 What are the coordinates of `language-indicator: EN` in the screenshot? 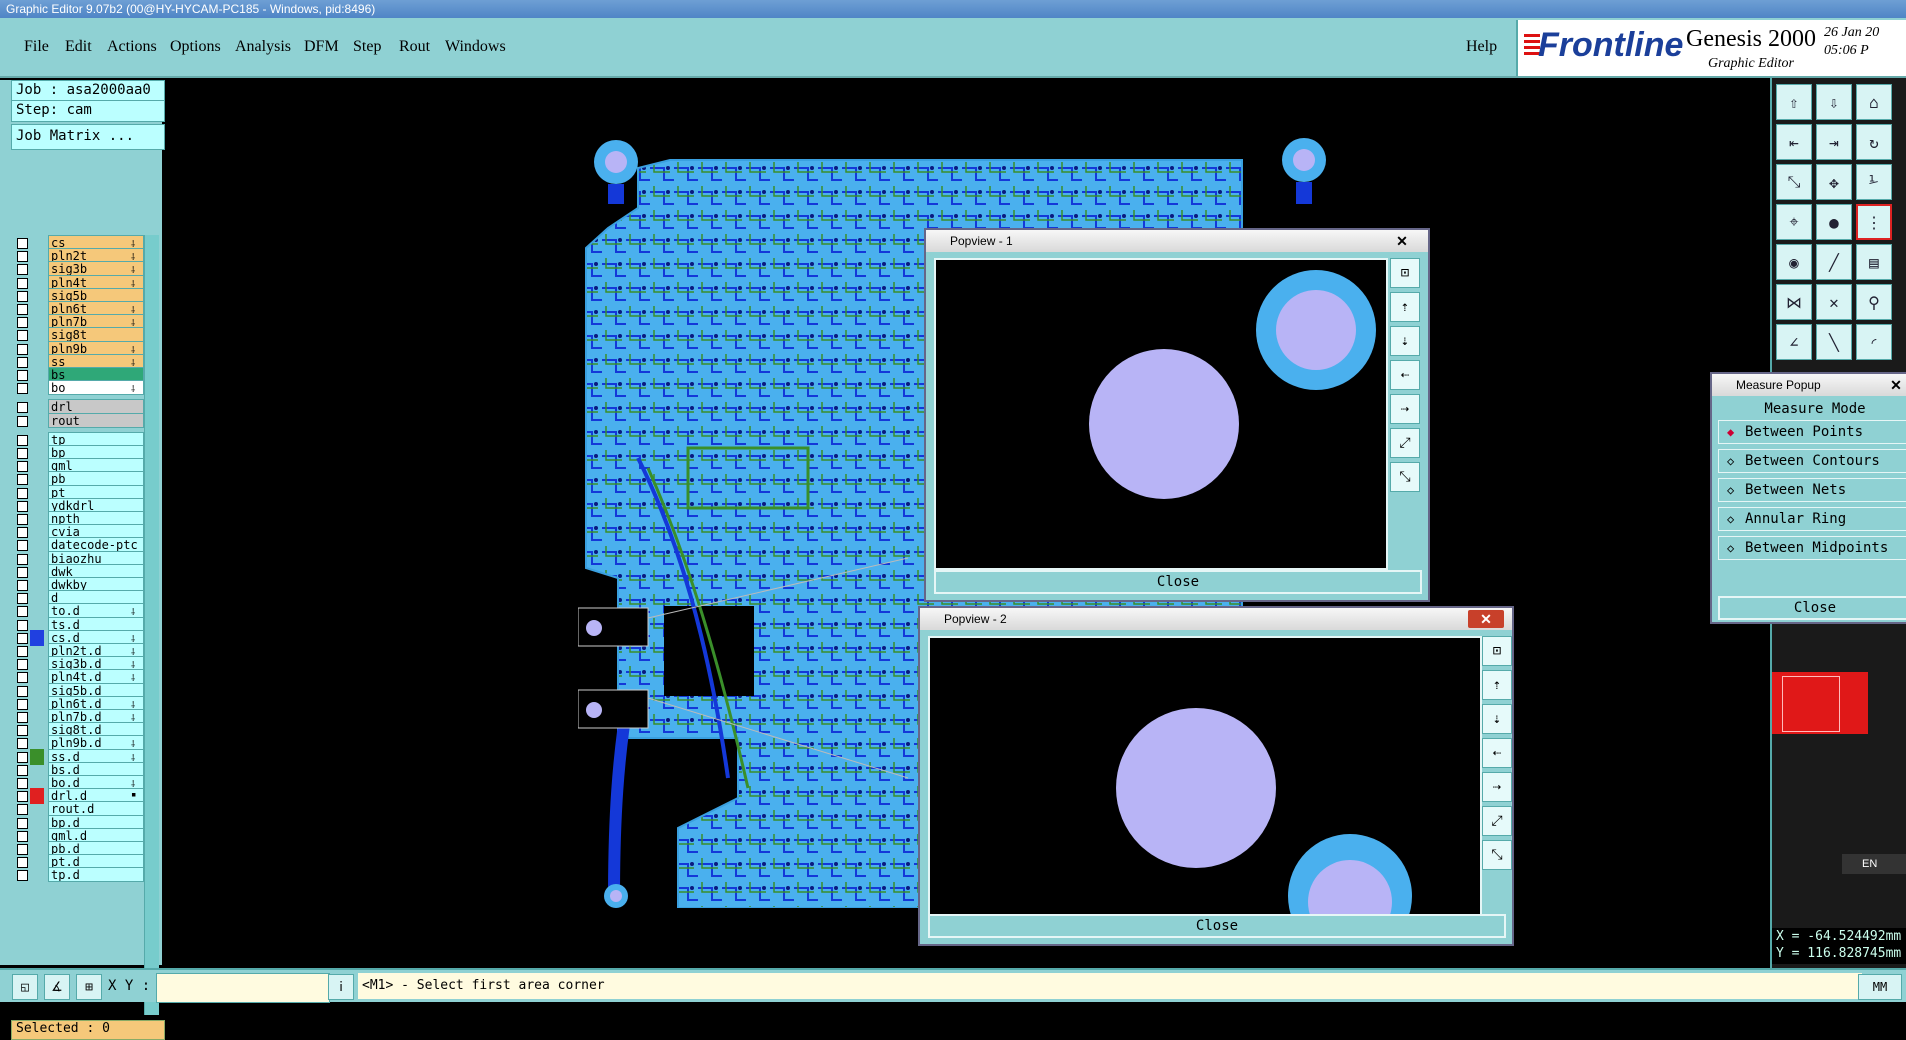 It's located at (1874, 864).